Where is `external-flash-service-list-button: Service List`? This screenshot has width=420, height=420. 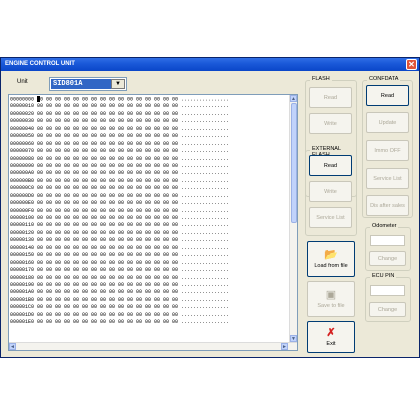
external-flash-service-list-button: Service List is located at coordinates (330, 217).